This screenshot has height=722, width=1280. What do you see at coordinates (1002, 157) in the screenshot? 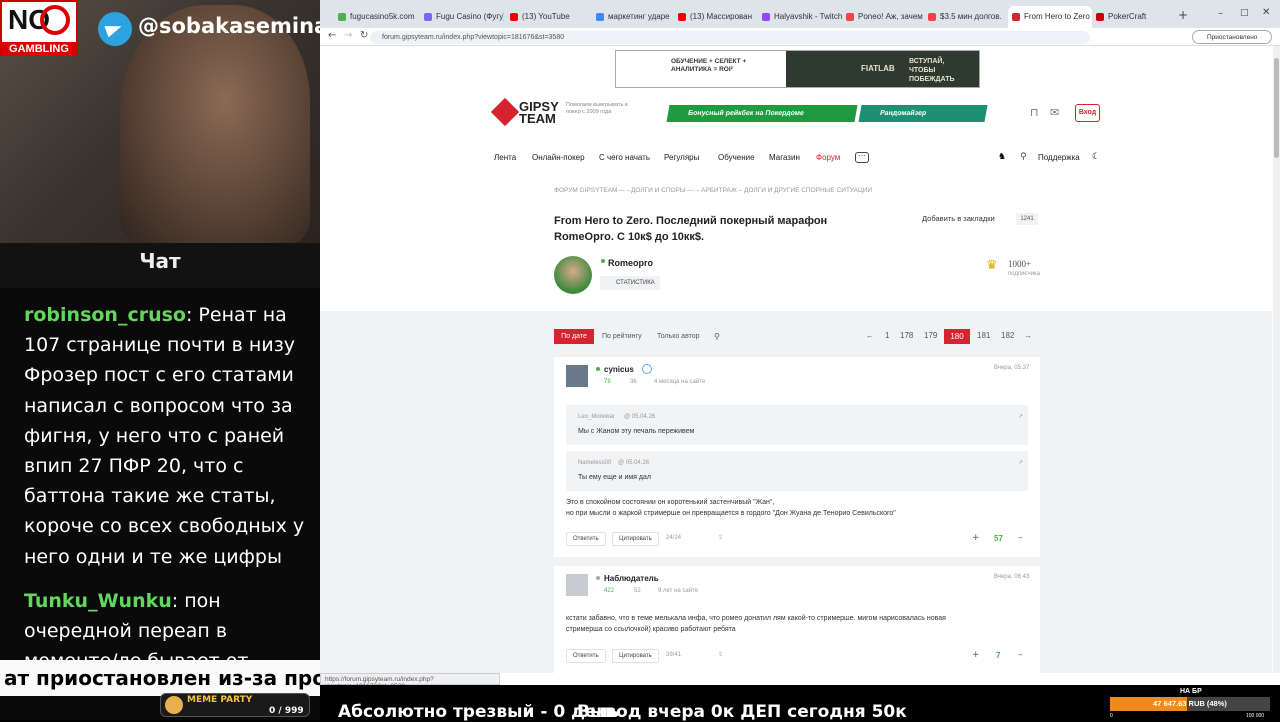
I see `notifications-icon: ♞` at bounding box center [1002, 157].